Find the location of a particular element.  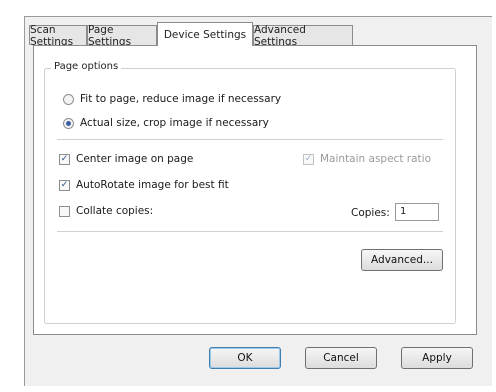

autorotate-option: ✓ AutoRotate image for best fit is located at coordinates (144, 185).